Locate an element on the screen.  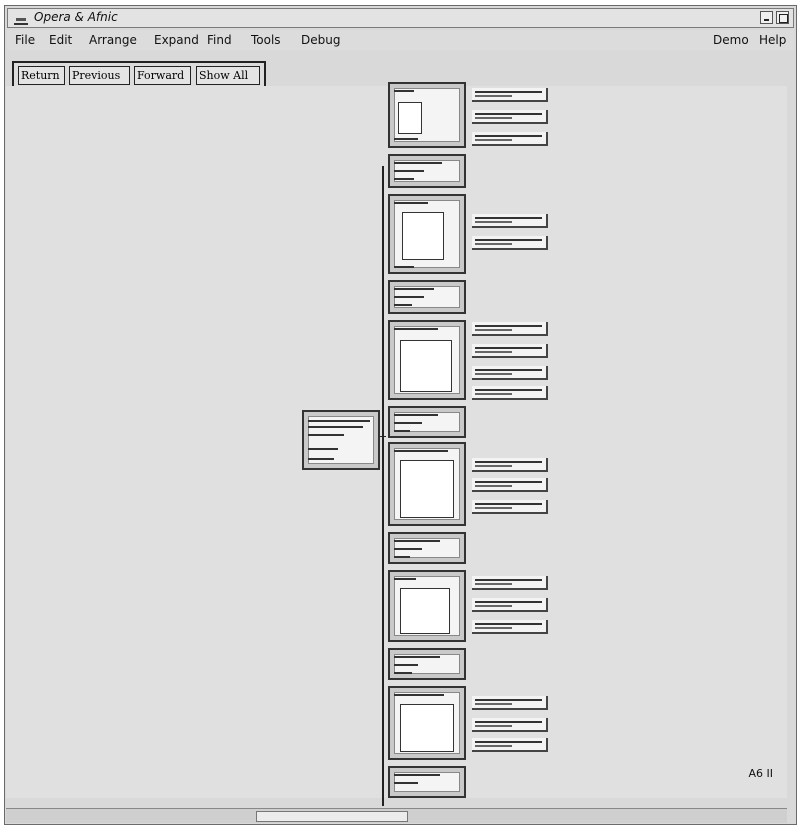
return-button: Return is located at coordinates (41, 75).